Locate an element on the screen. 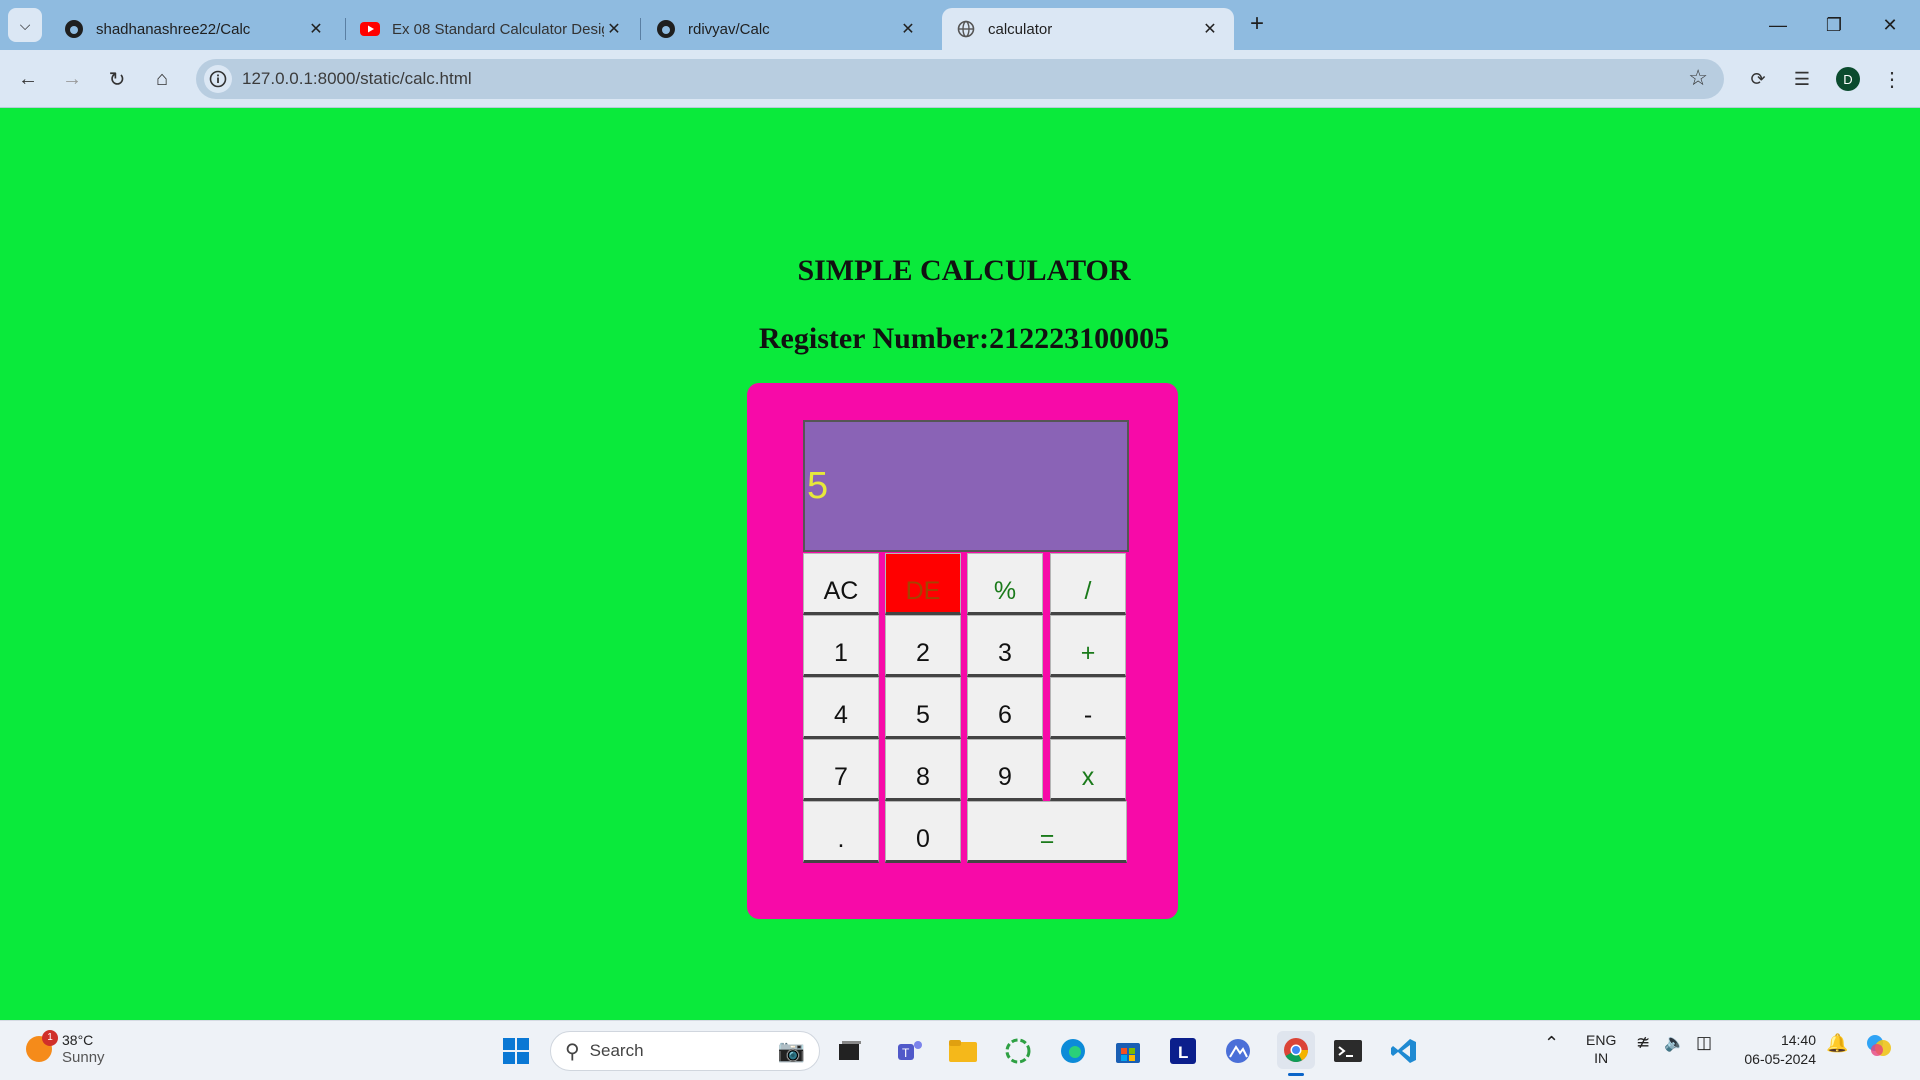 The image size is (1920, 1080). key-6: 6 is located at coordinates (1005, 708).